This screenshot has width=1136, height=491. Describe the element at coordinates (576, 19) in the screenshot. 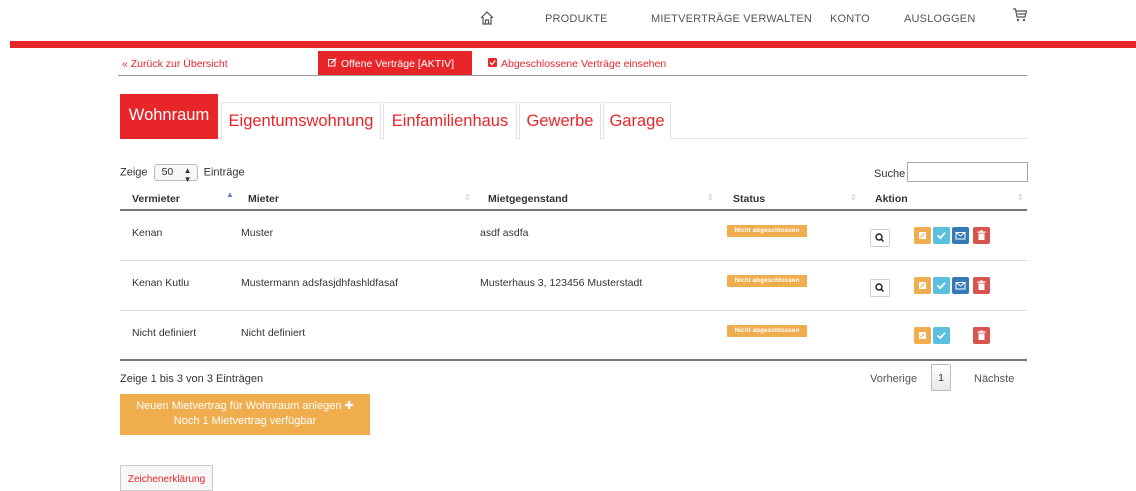

I see `nav-item-produkte: PRODUKTE` at that location.